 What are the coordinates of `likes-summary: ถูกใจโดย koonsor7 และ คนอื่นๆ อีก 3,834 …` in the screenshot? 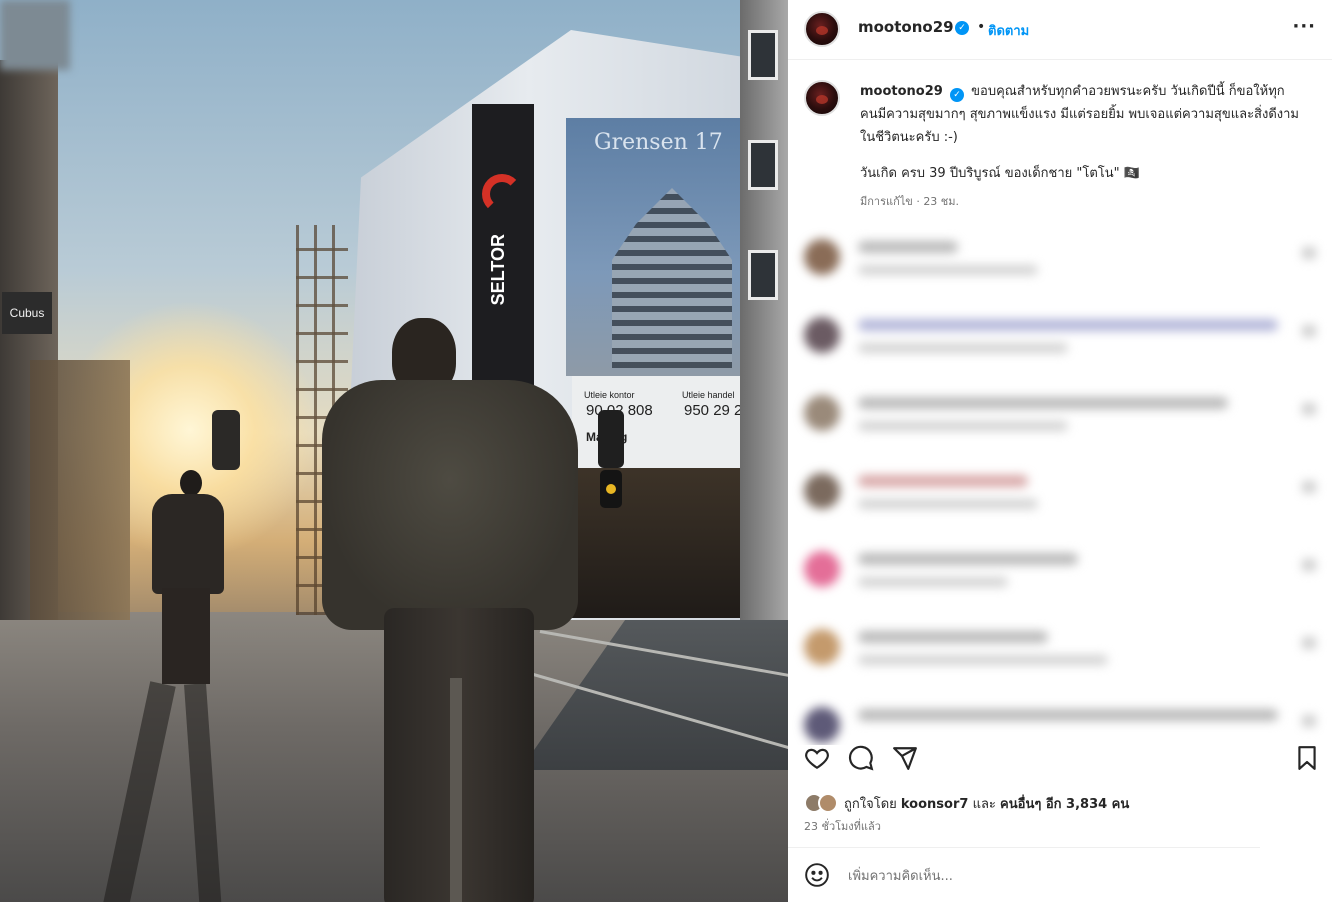 It's located at (966, 803).